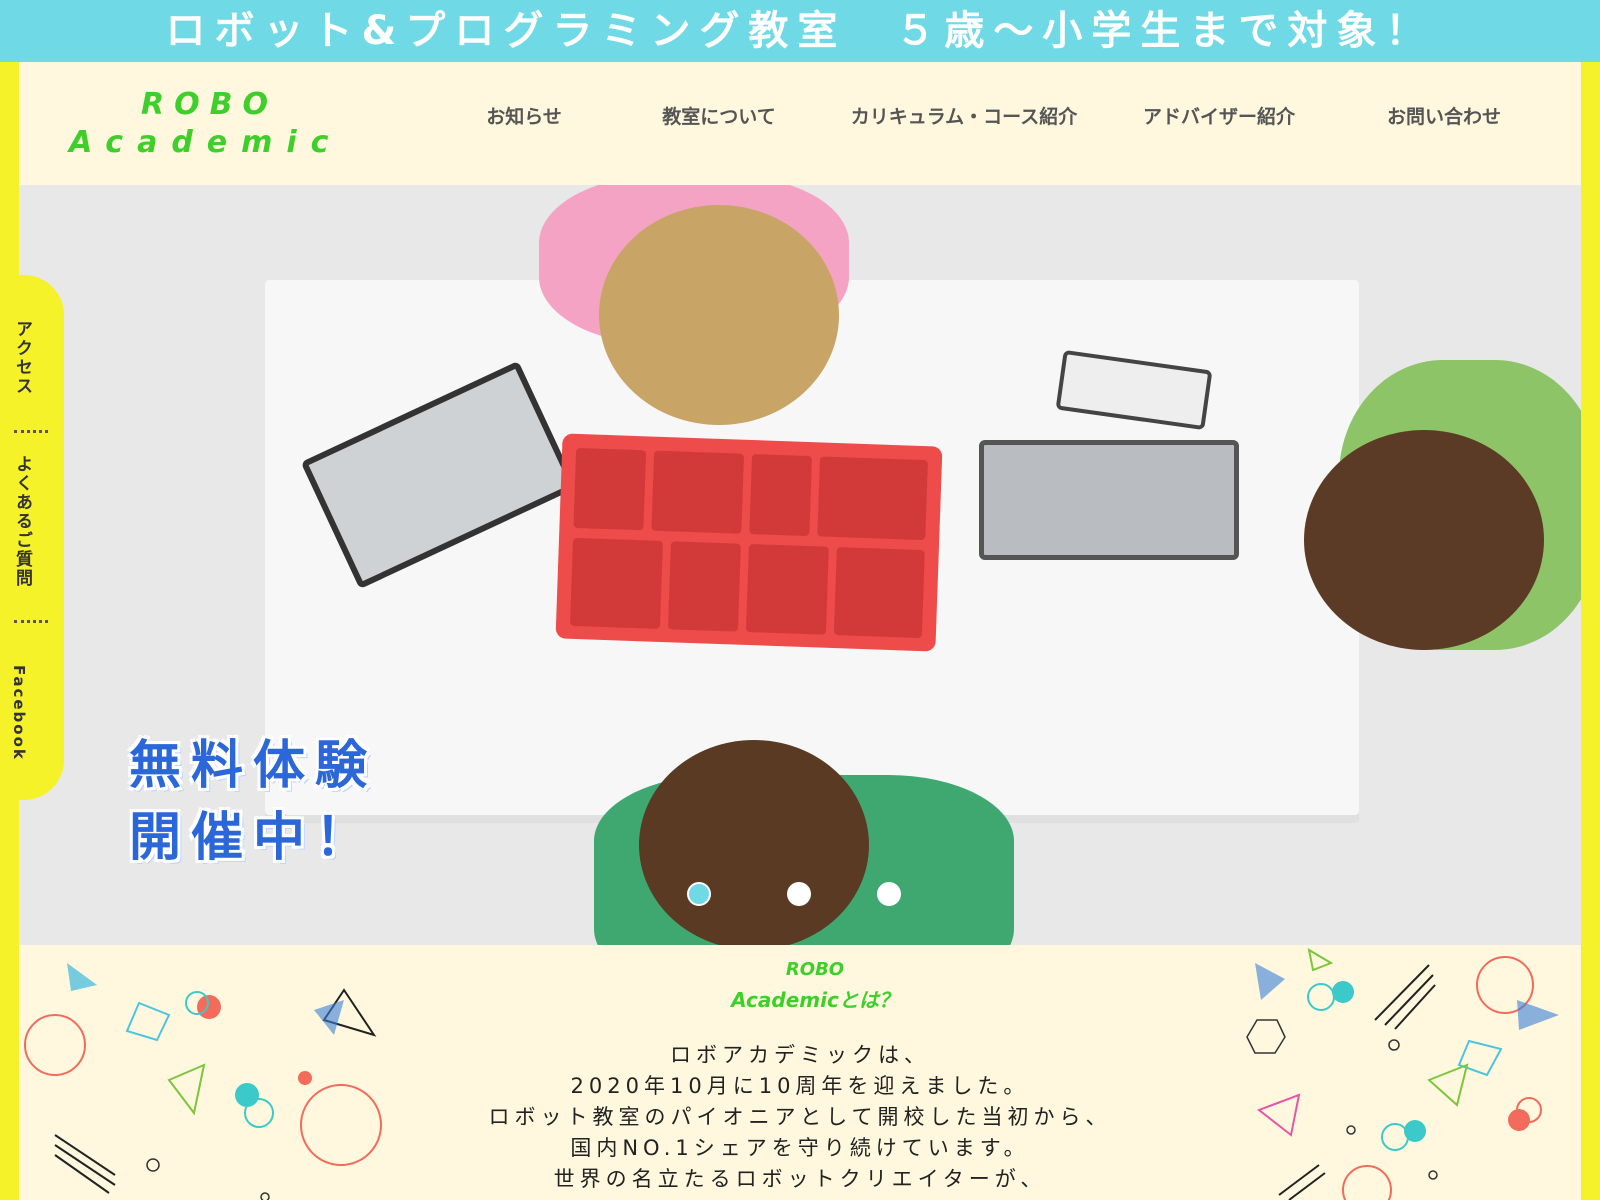 Image resolution: width=1600 pixels, height=1200 pixels. What do you see at coordinates (749, 542) in the screenshot?
I see `hero-parts-tray` at bounding box center [749, 542].